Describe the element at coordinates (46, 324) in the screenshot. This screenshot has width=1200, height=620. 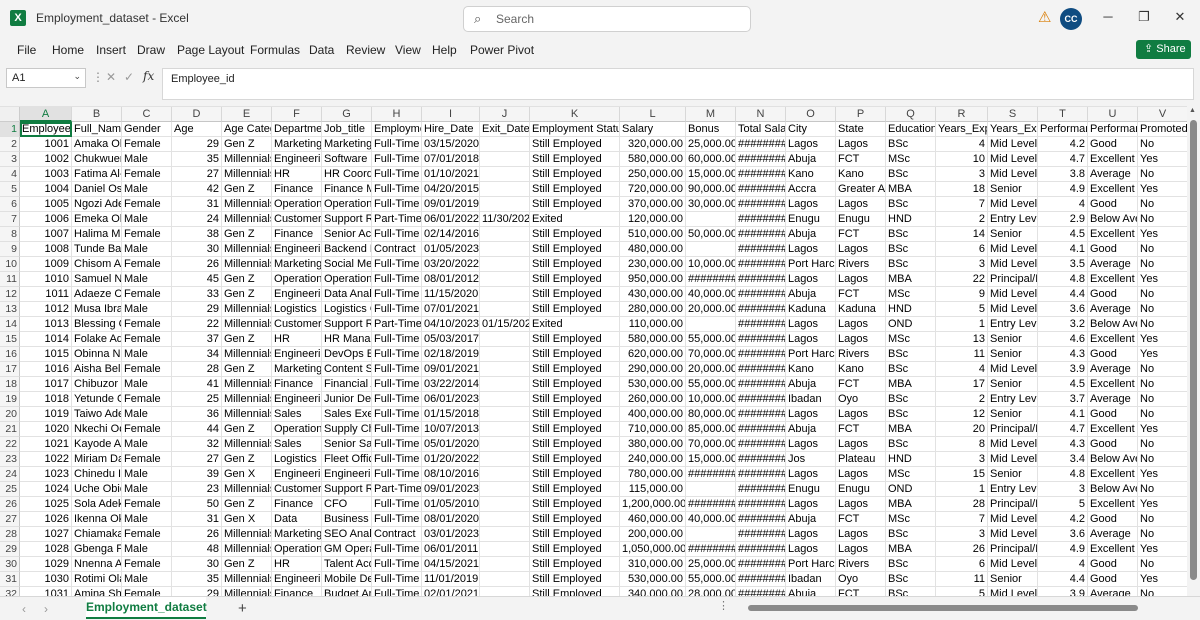
I see `cell: 1013` at that location.